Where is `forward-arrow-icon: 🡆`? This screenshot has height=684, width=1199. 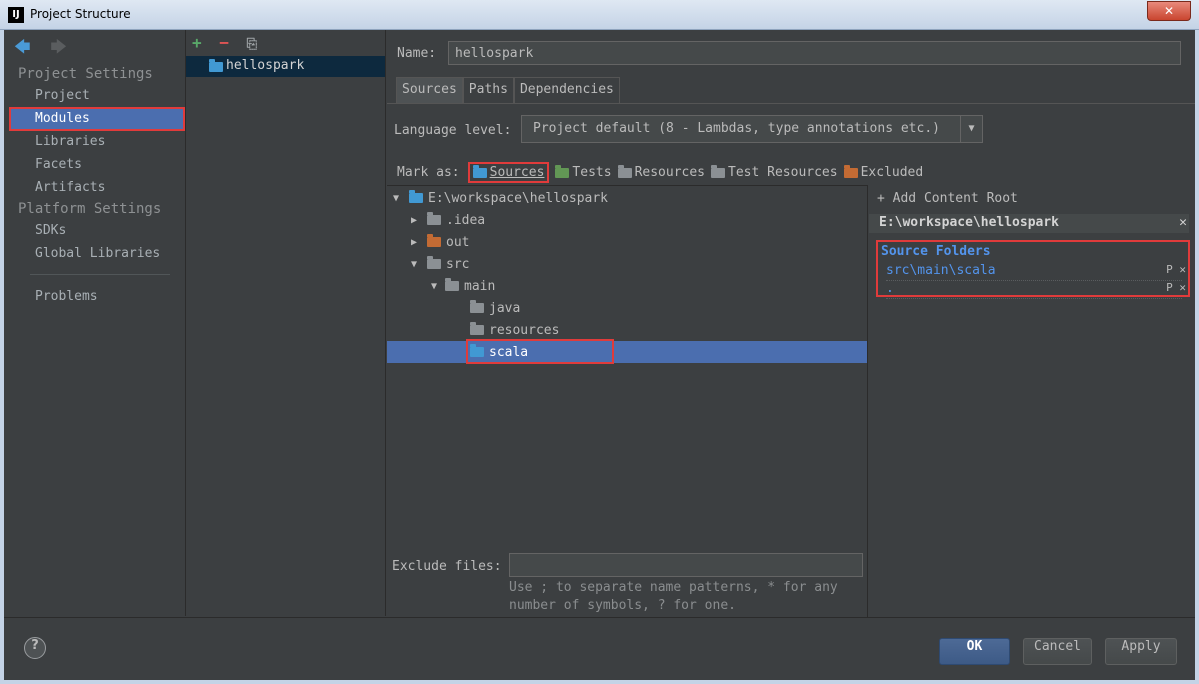
forward-arrow-icon: 🡆 is located at coordinates (58, 46).